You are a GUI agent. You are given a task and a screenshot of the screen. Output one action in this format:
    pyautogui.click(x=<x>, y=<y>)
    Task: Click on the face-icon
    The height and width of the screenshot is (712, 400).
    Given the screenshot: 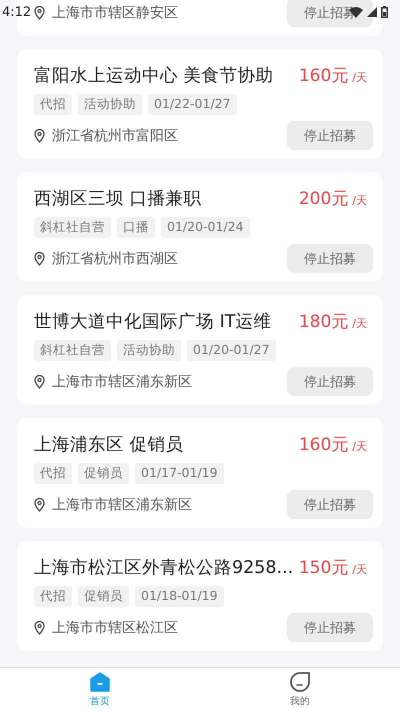 What is the action you would take?
    pyautogui.click(x=300, y=682)
    